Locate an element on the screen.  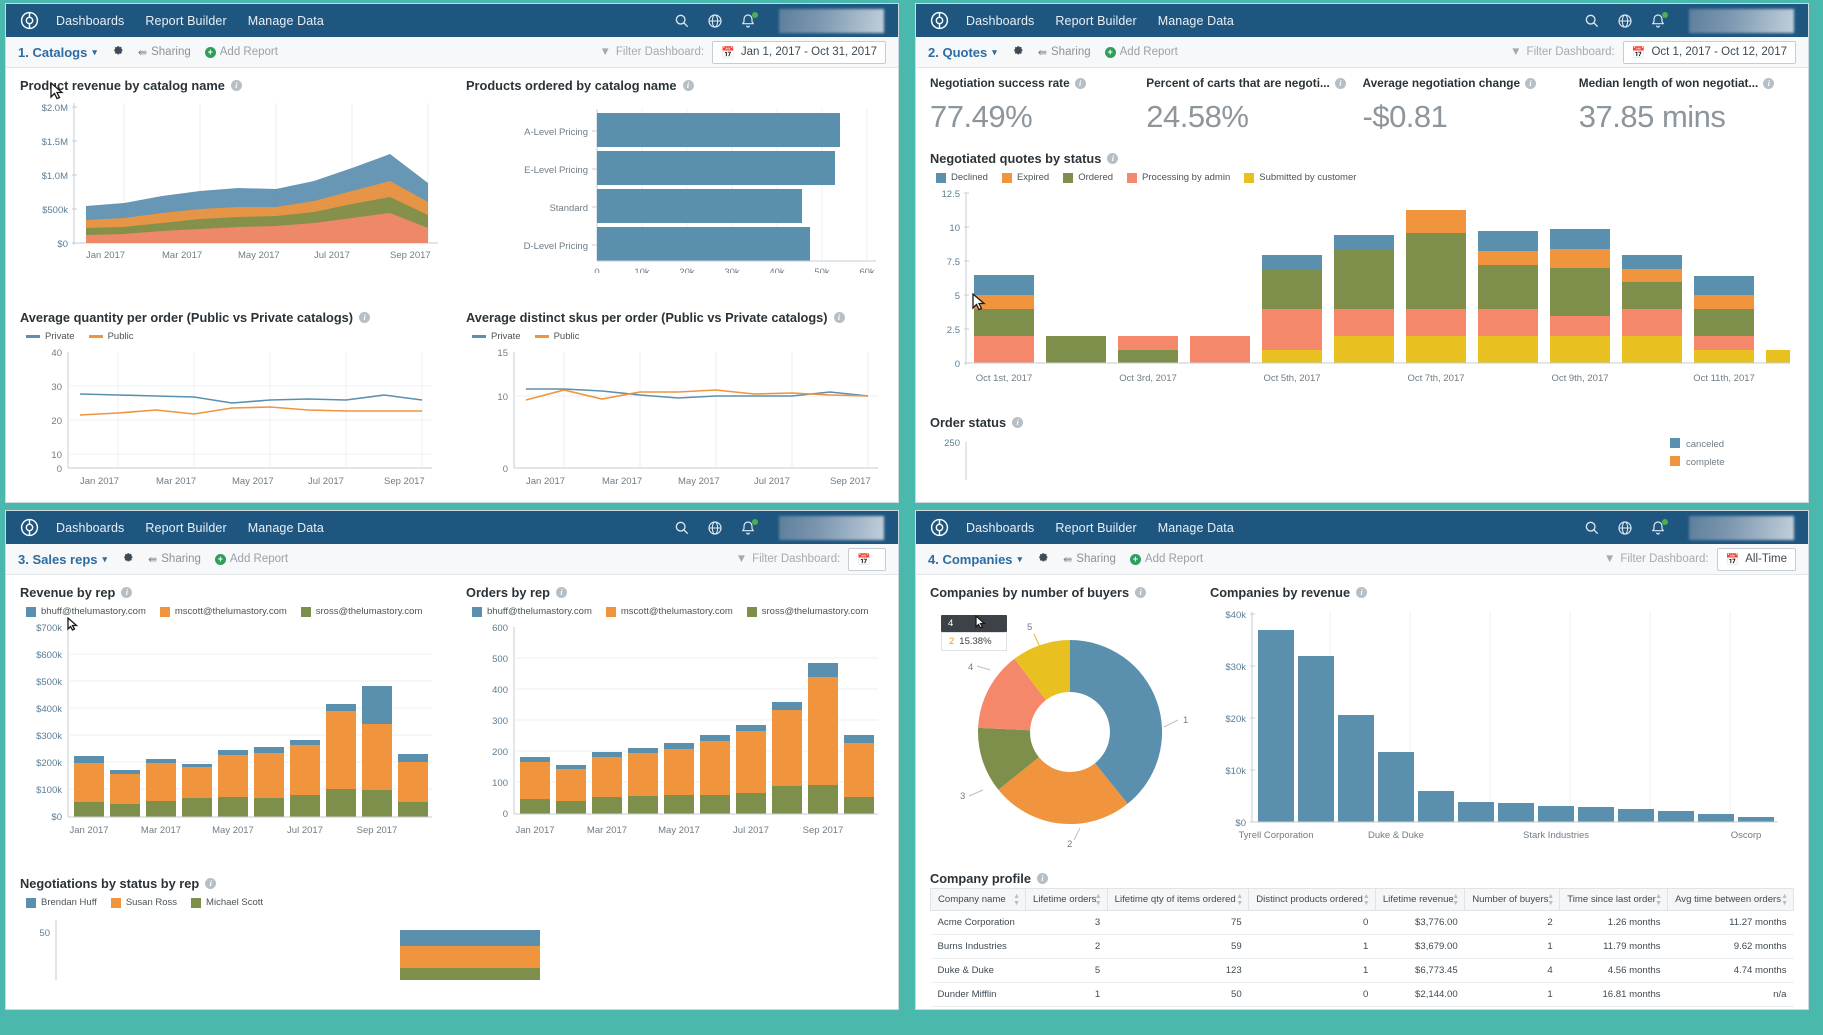
column-header-lifetime-orders: Lifetime orders ▲ ▼ is located at coordinates (1066, 899).